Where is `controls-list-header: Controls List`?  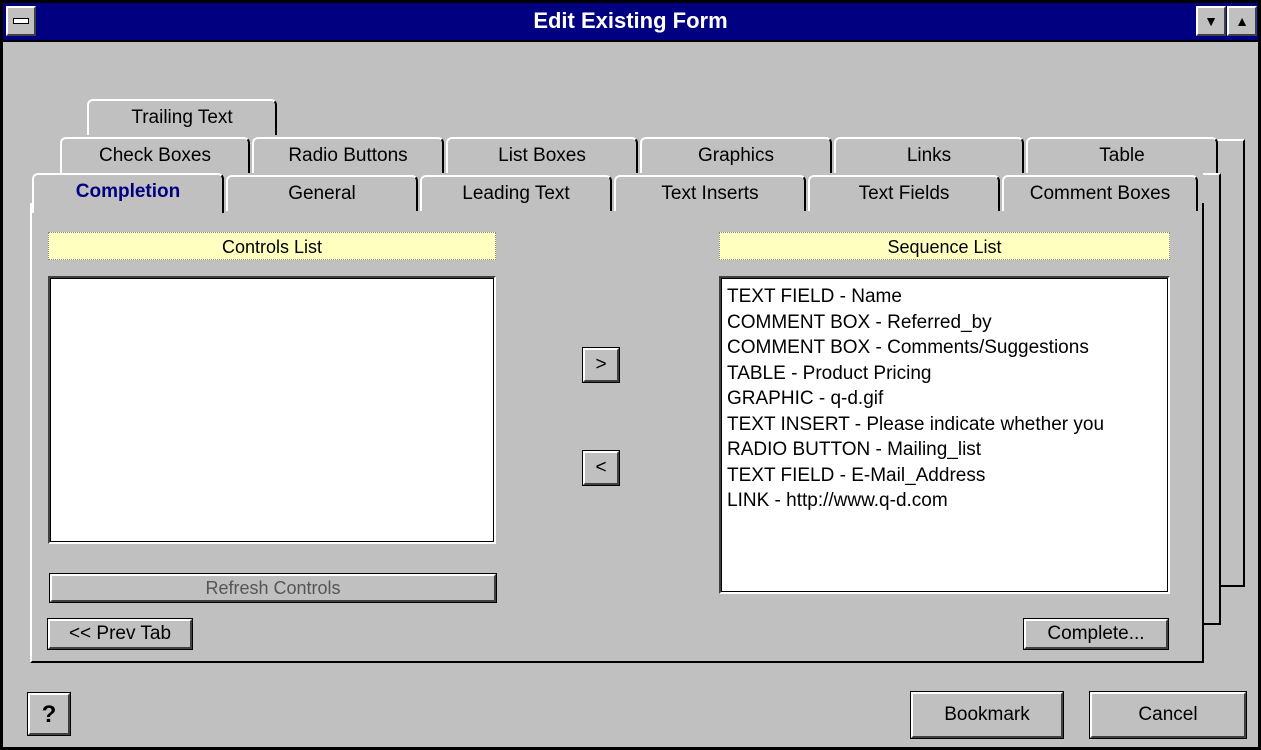
controls-list-header: Controls List is located at coordinates (272, 246).